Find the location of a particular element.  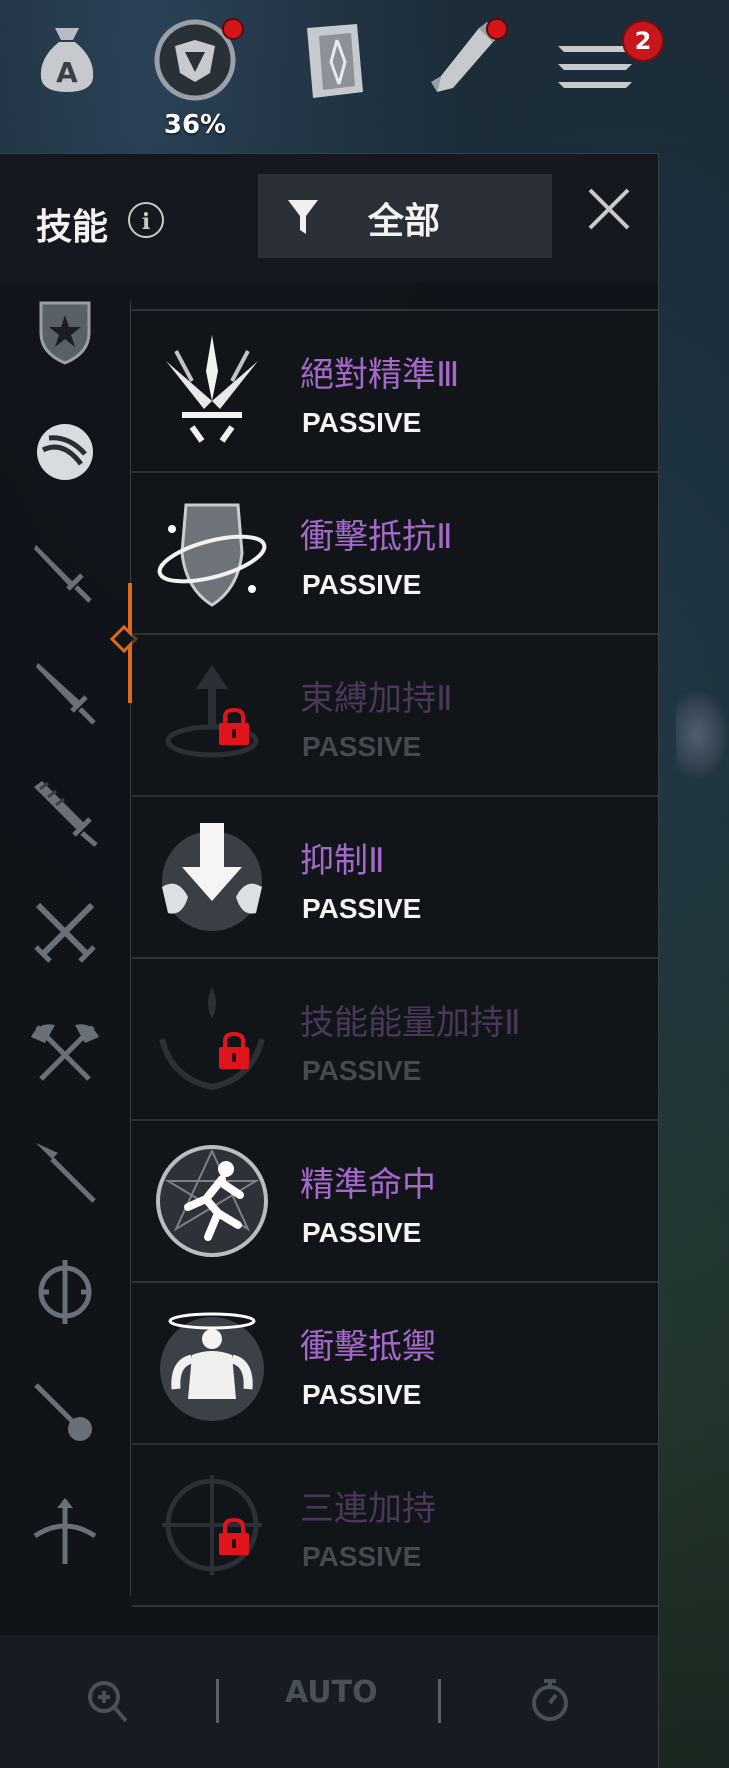

skill-row-locked: 束縛加持Ⅱ PASSIVE is located at coordinates (395, 716).